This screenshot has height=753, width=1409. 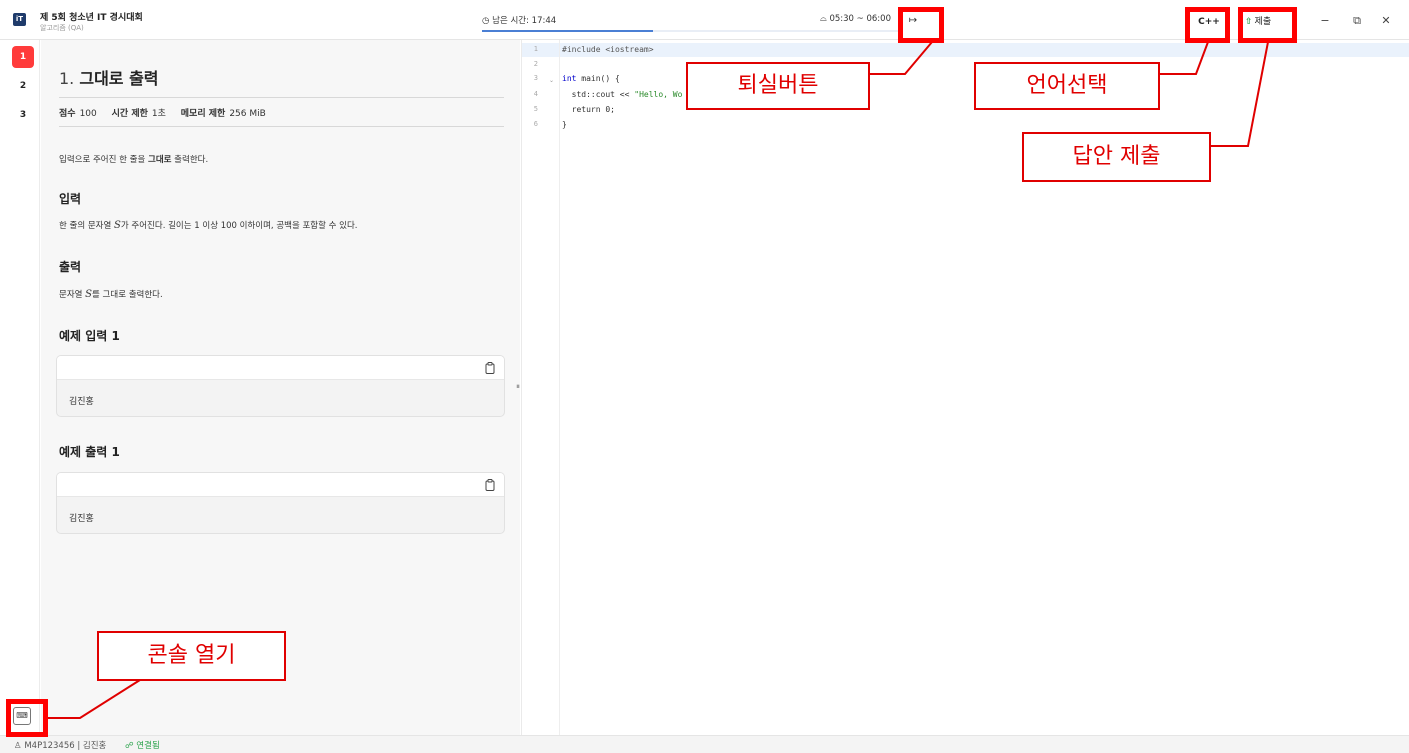 I want to click on output-text: 문자열, so click(x=72, y=295).